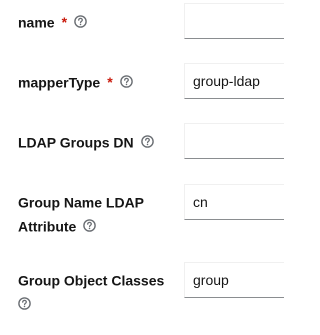  What do you see at coordinates (234, 21) in the screenshot?
I see `name-input` at bounding box center [234, 21].